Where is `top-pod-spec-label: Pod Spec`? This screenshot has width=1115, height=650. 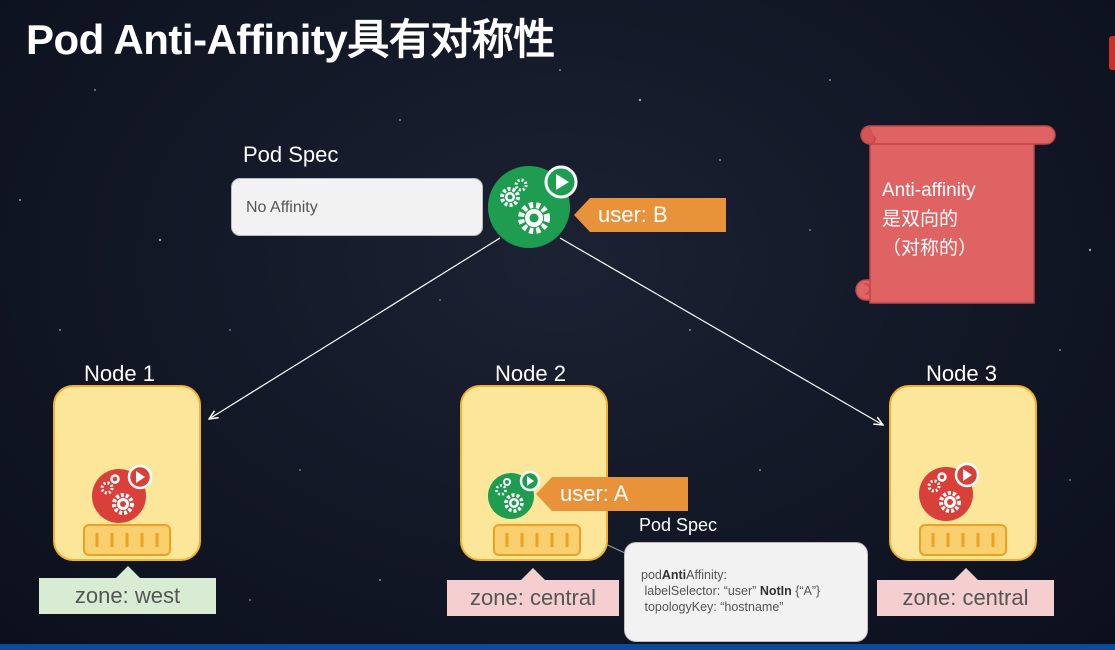
top-pod-spec-label: Pod Spec is located at coordinates (291, 154).